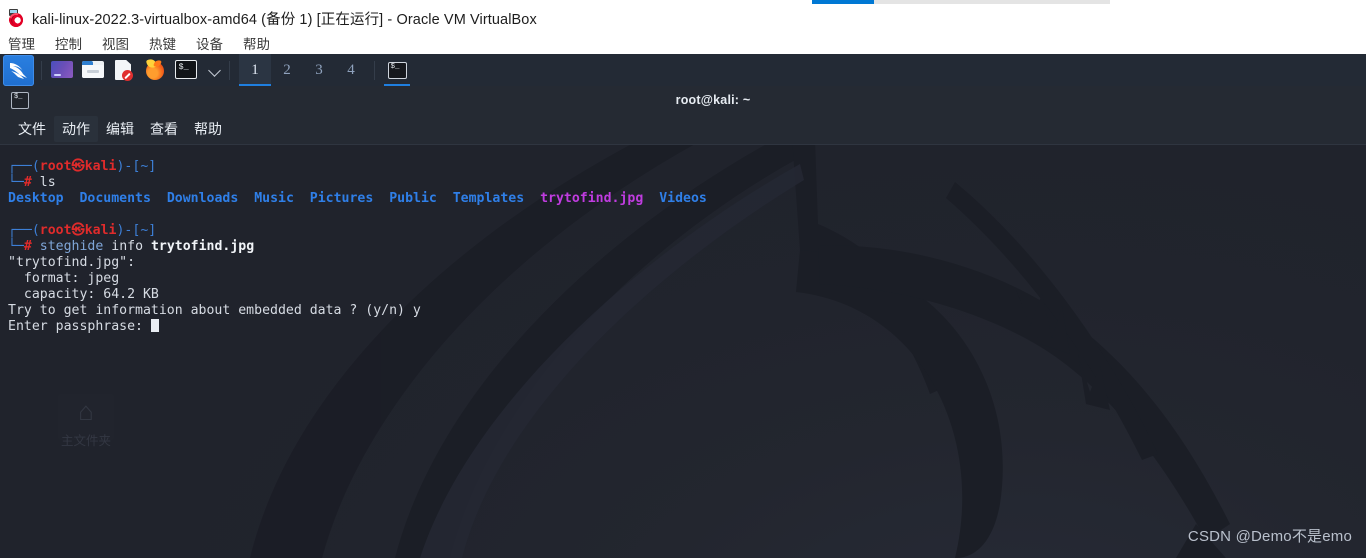  What do you see at coordinates (683, 198) in the screenshot?
I see `ls-entry-videos: Videos` at bounding box center [683, 198].